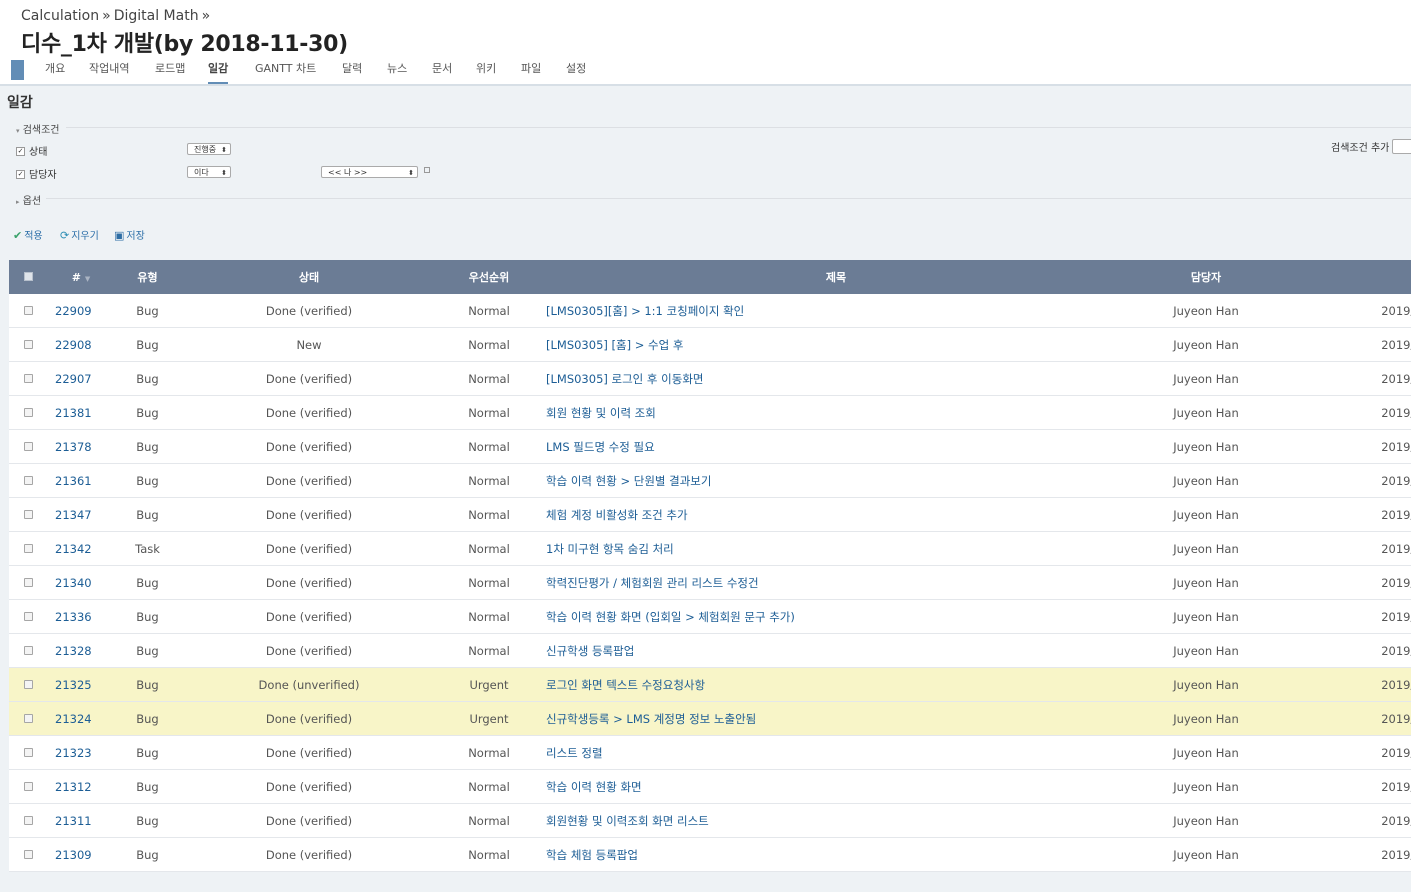 The width and height of the screenshot is (1411, 892). Describe the element at coordinates (81, 718) in the screenshot. I see `issue-id-link: 21324` at that location.